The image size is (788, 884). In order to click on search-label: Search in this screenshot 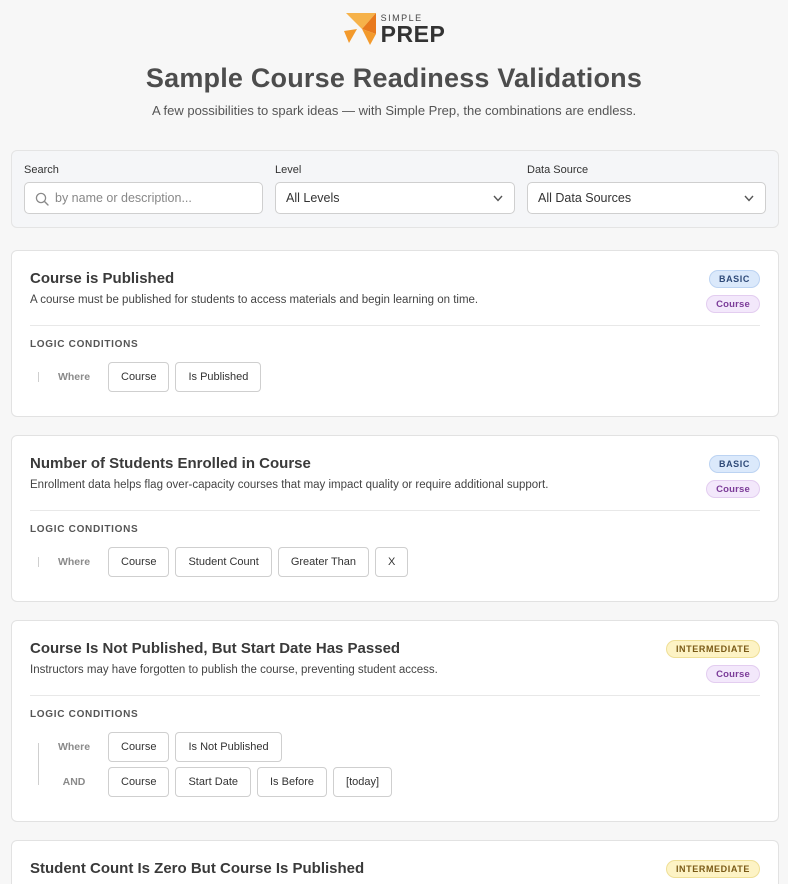, I will do `click(41, 170)`.